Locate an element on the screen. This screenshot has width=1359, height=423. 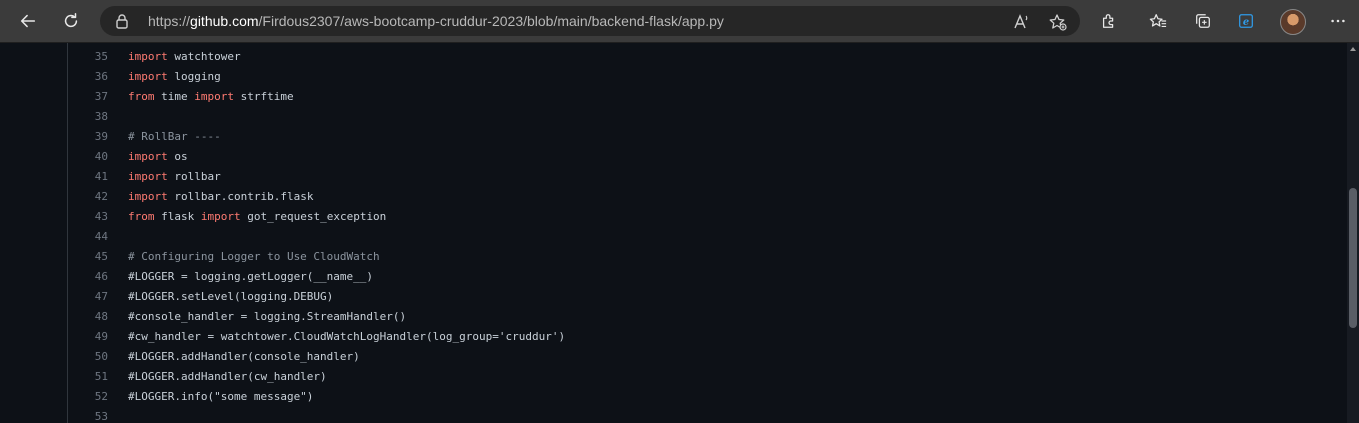
line-number: 48 is located at coordinates (88, 317).